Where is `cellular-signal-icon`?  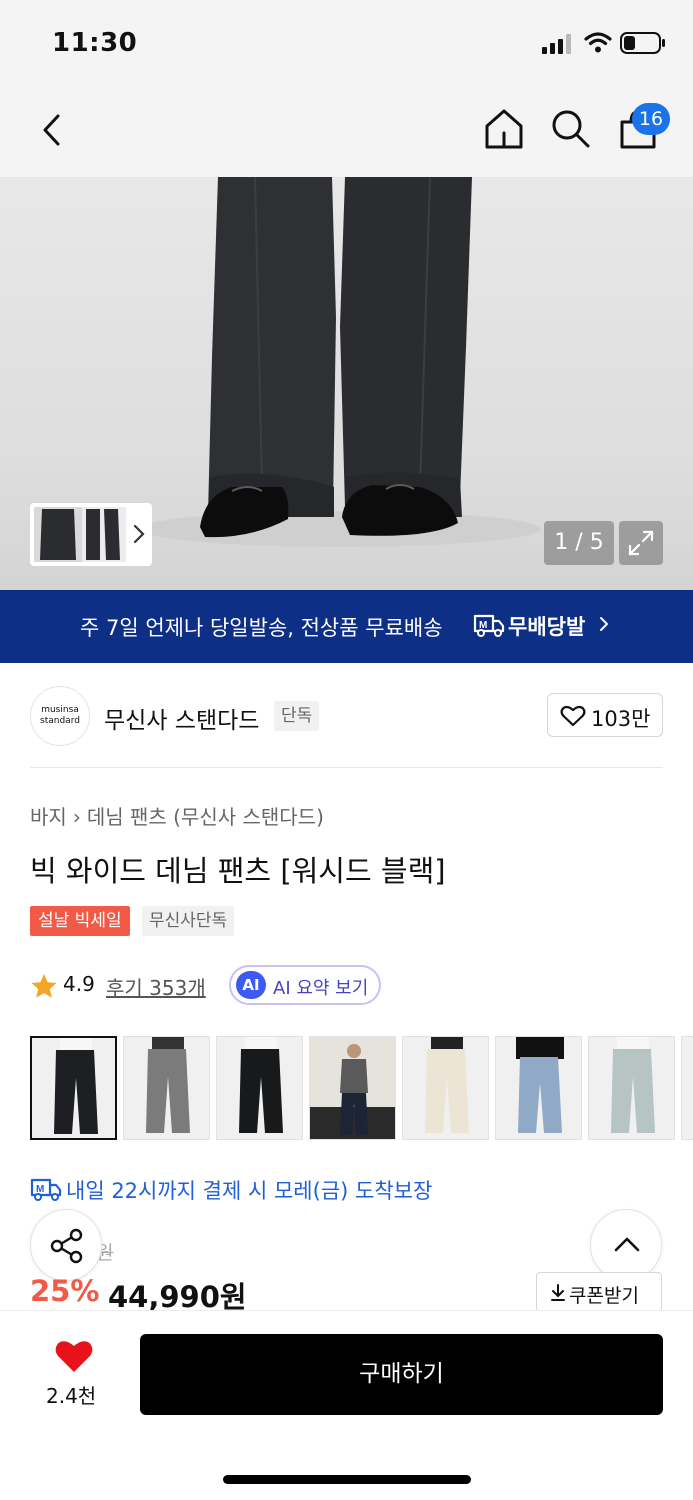 cellular-signal-icon is located at coordinates (556, 44).